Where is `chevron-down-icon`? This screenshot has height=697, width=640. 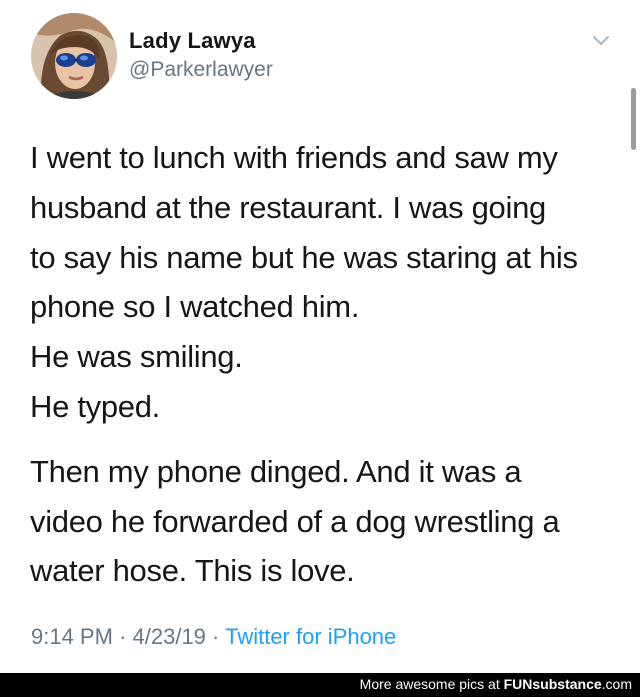
chevron-down-icon is located at coordinates (601, 41).